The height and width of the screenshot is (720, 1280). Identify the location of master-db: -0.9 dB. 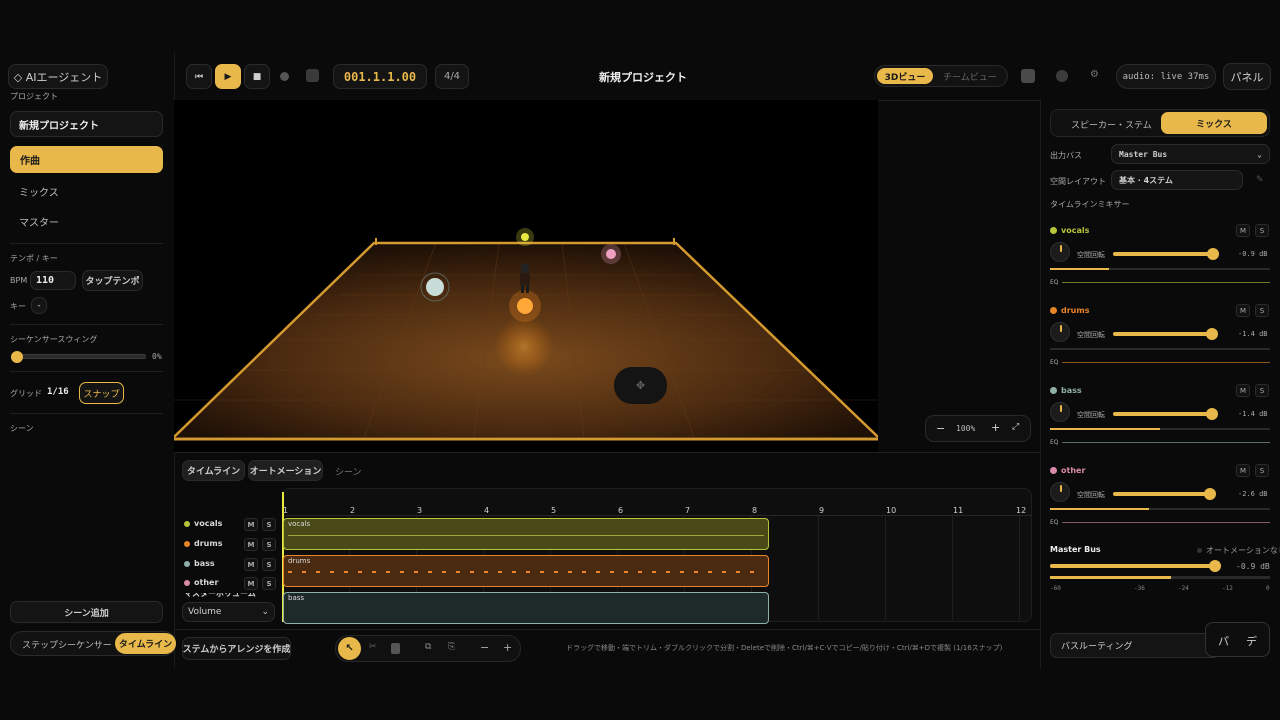
(1253, 566).